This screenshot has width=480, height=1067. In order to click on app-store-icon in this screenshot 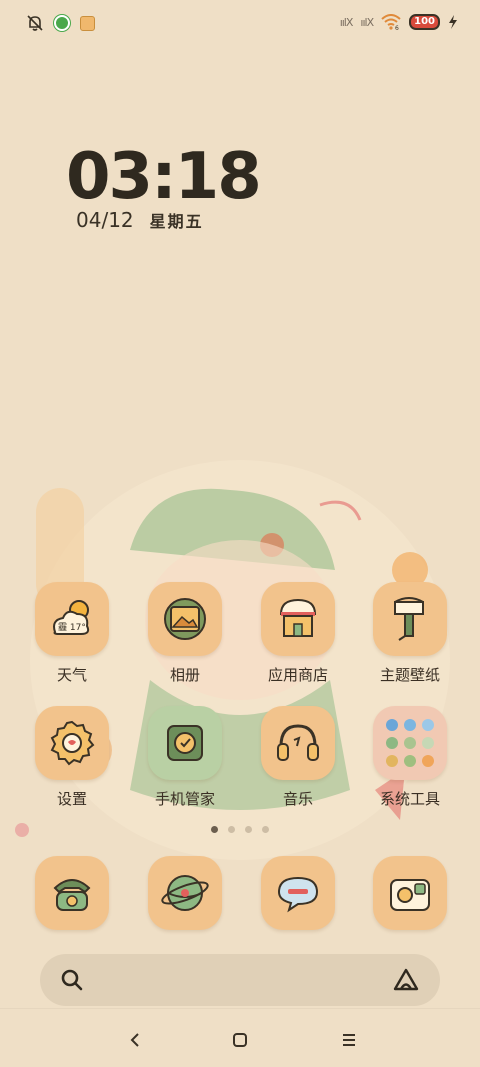, I will do `click(298, 617)`.